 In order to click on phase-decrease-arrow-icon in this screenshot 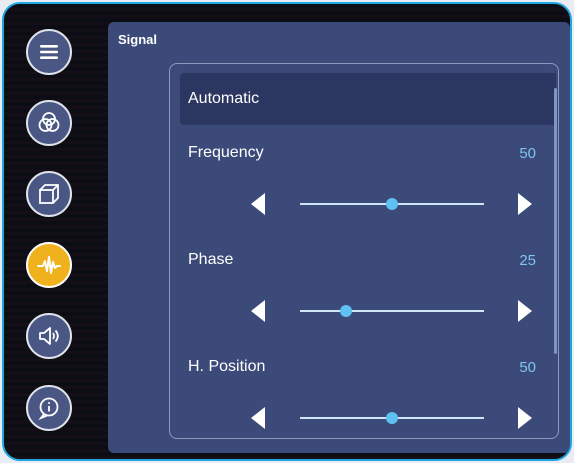, I will do `click(258, 311)`.